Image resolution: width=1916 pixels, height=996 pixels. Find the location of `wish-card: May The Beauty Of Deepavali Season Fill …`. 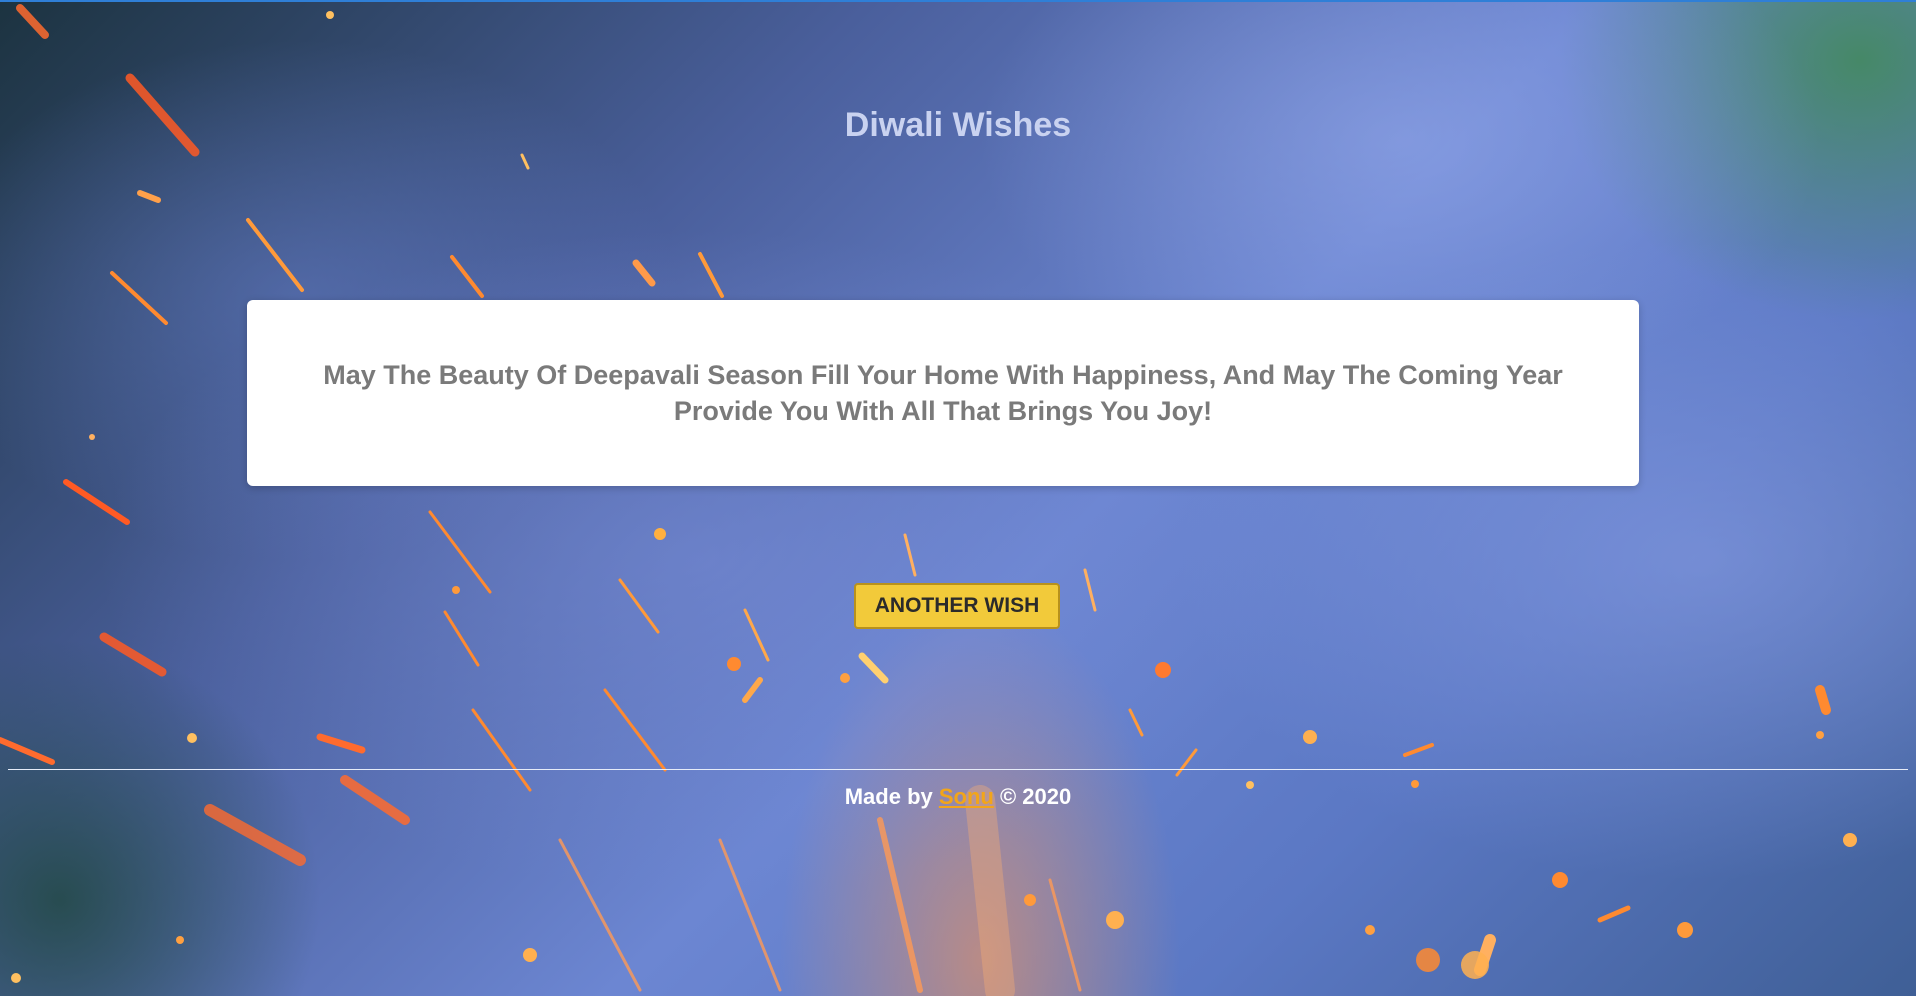

wish-card: May The Beauty Of Deepavali Season Fill … is located at coordinates (943, 393).